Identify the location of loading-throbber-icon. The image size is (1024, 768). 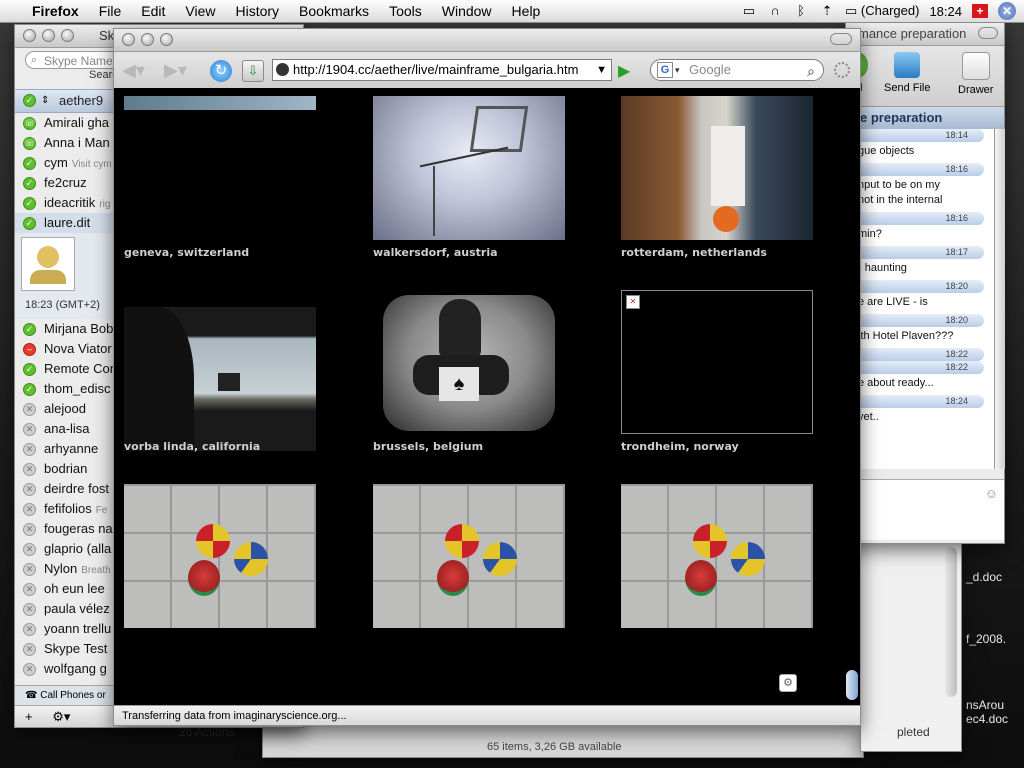
(842, 70).